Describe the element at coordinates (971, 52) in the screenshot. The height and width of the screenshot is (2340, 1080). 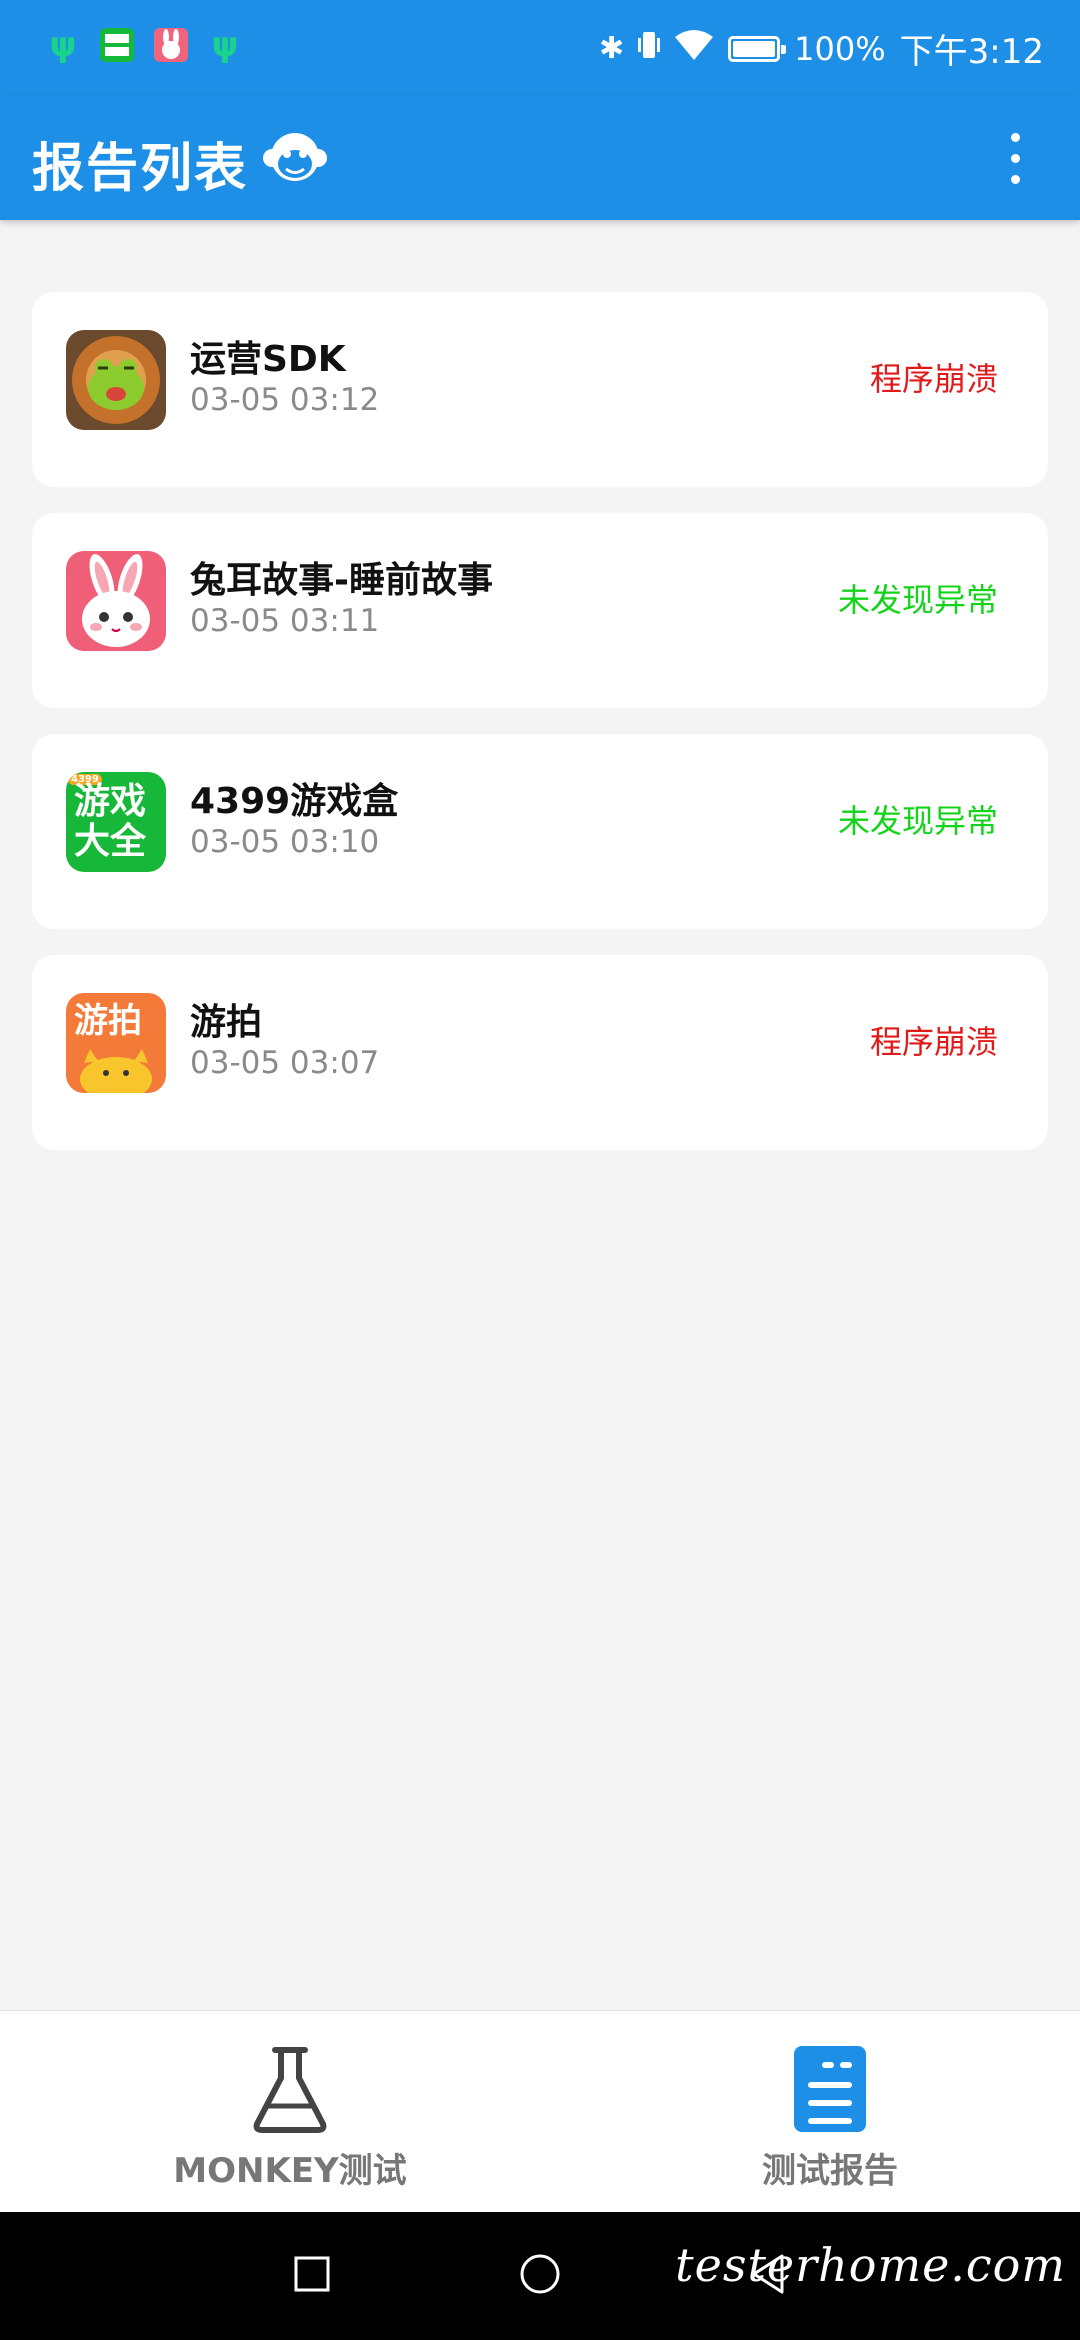
I see `clock: 下午3:12` at that location.